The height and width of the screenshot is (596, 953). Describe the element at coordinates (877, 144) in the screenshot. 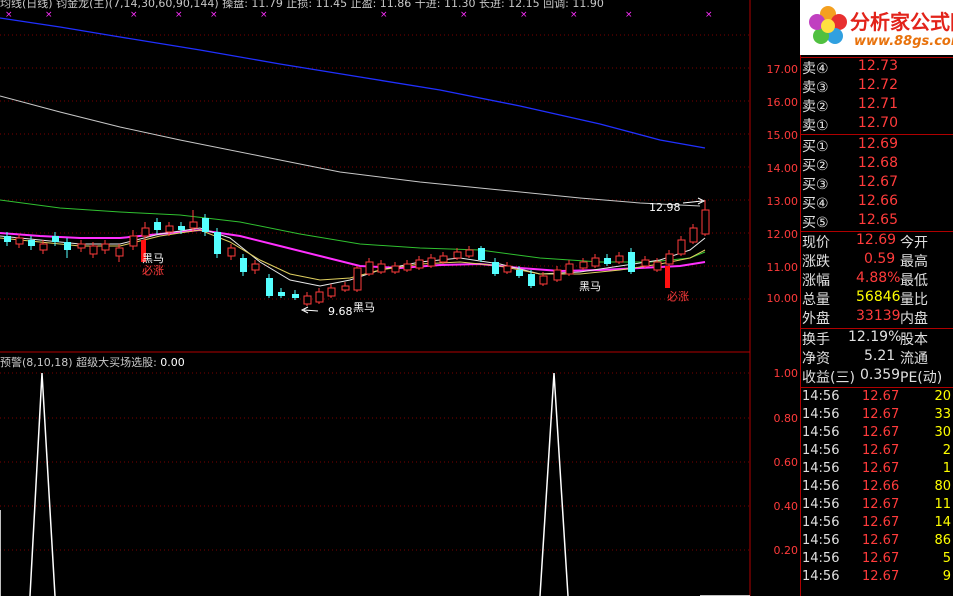

I see `buy-1-price: 12.69` at that location.